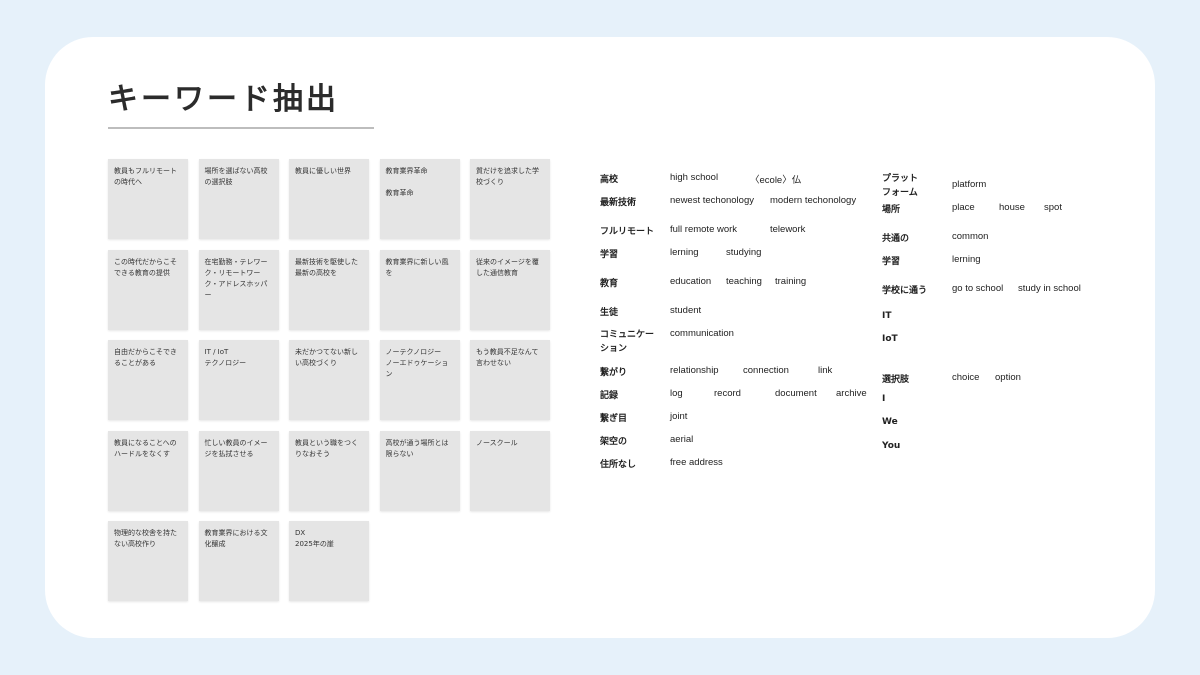 The image size is (1200, 675). What do you see at coordinates (329, 470) in the screenshot?
I see `sticky-note: 教員という職をつくりなおそう` at bounding box center [329, 470].